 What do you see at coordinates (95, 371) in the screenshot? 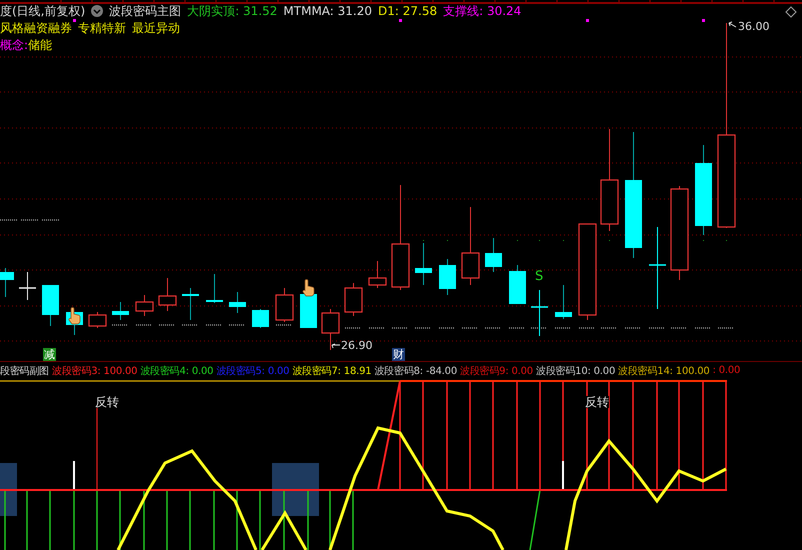
I see `legend-item: 波段密码3: 100.00` at bounding box center [95, 371].